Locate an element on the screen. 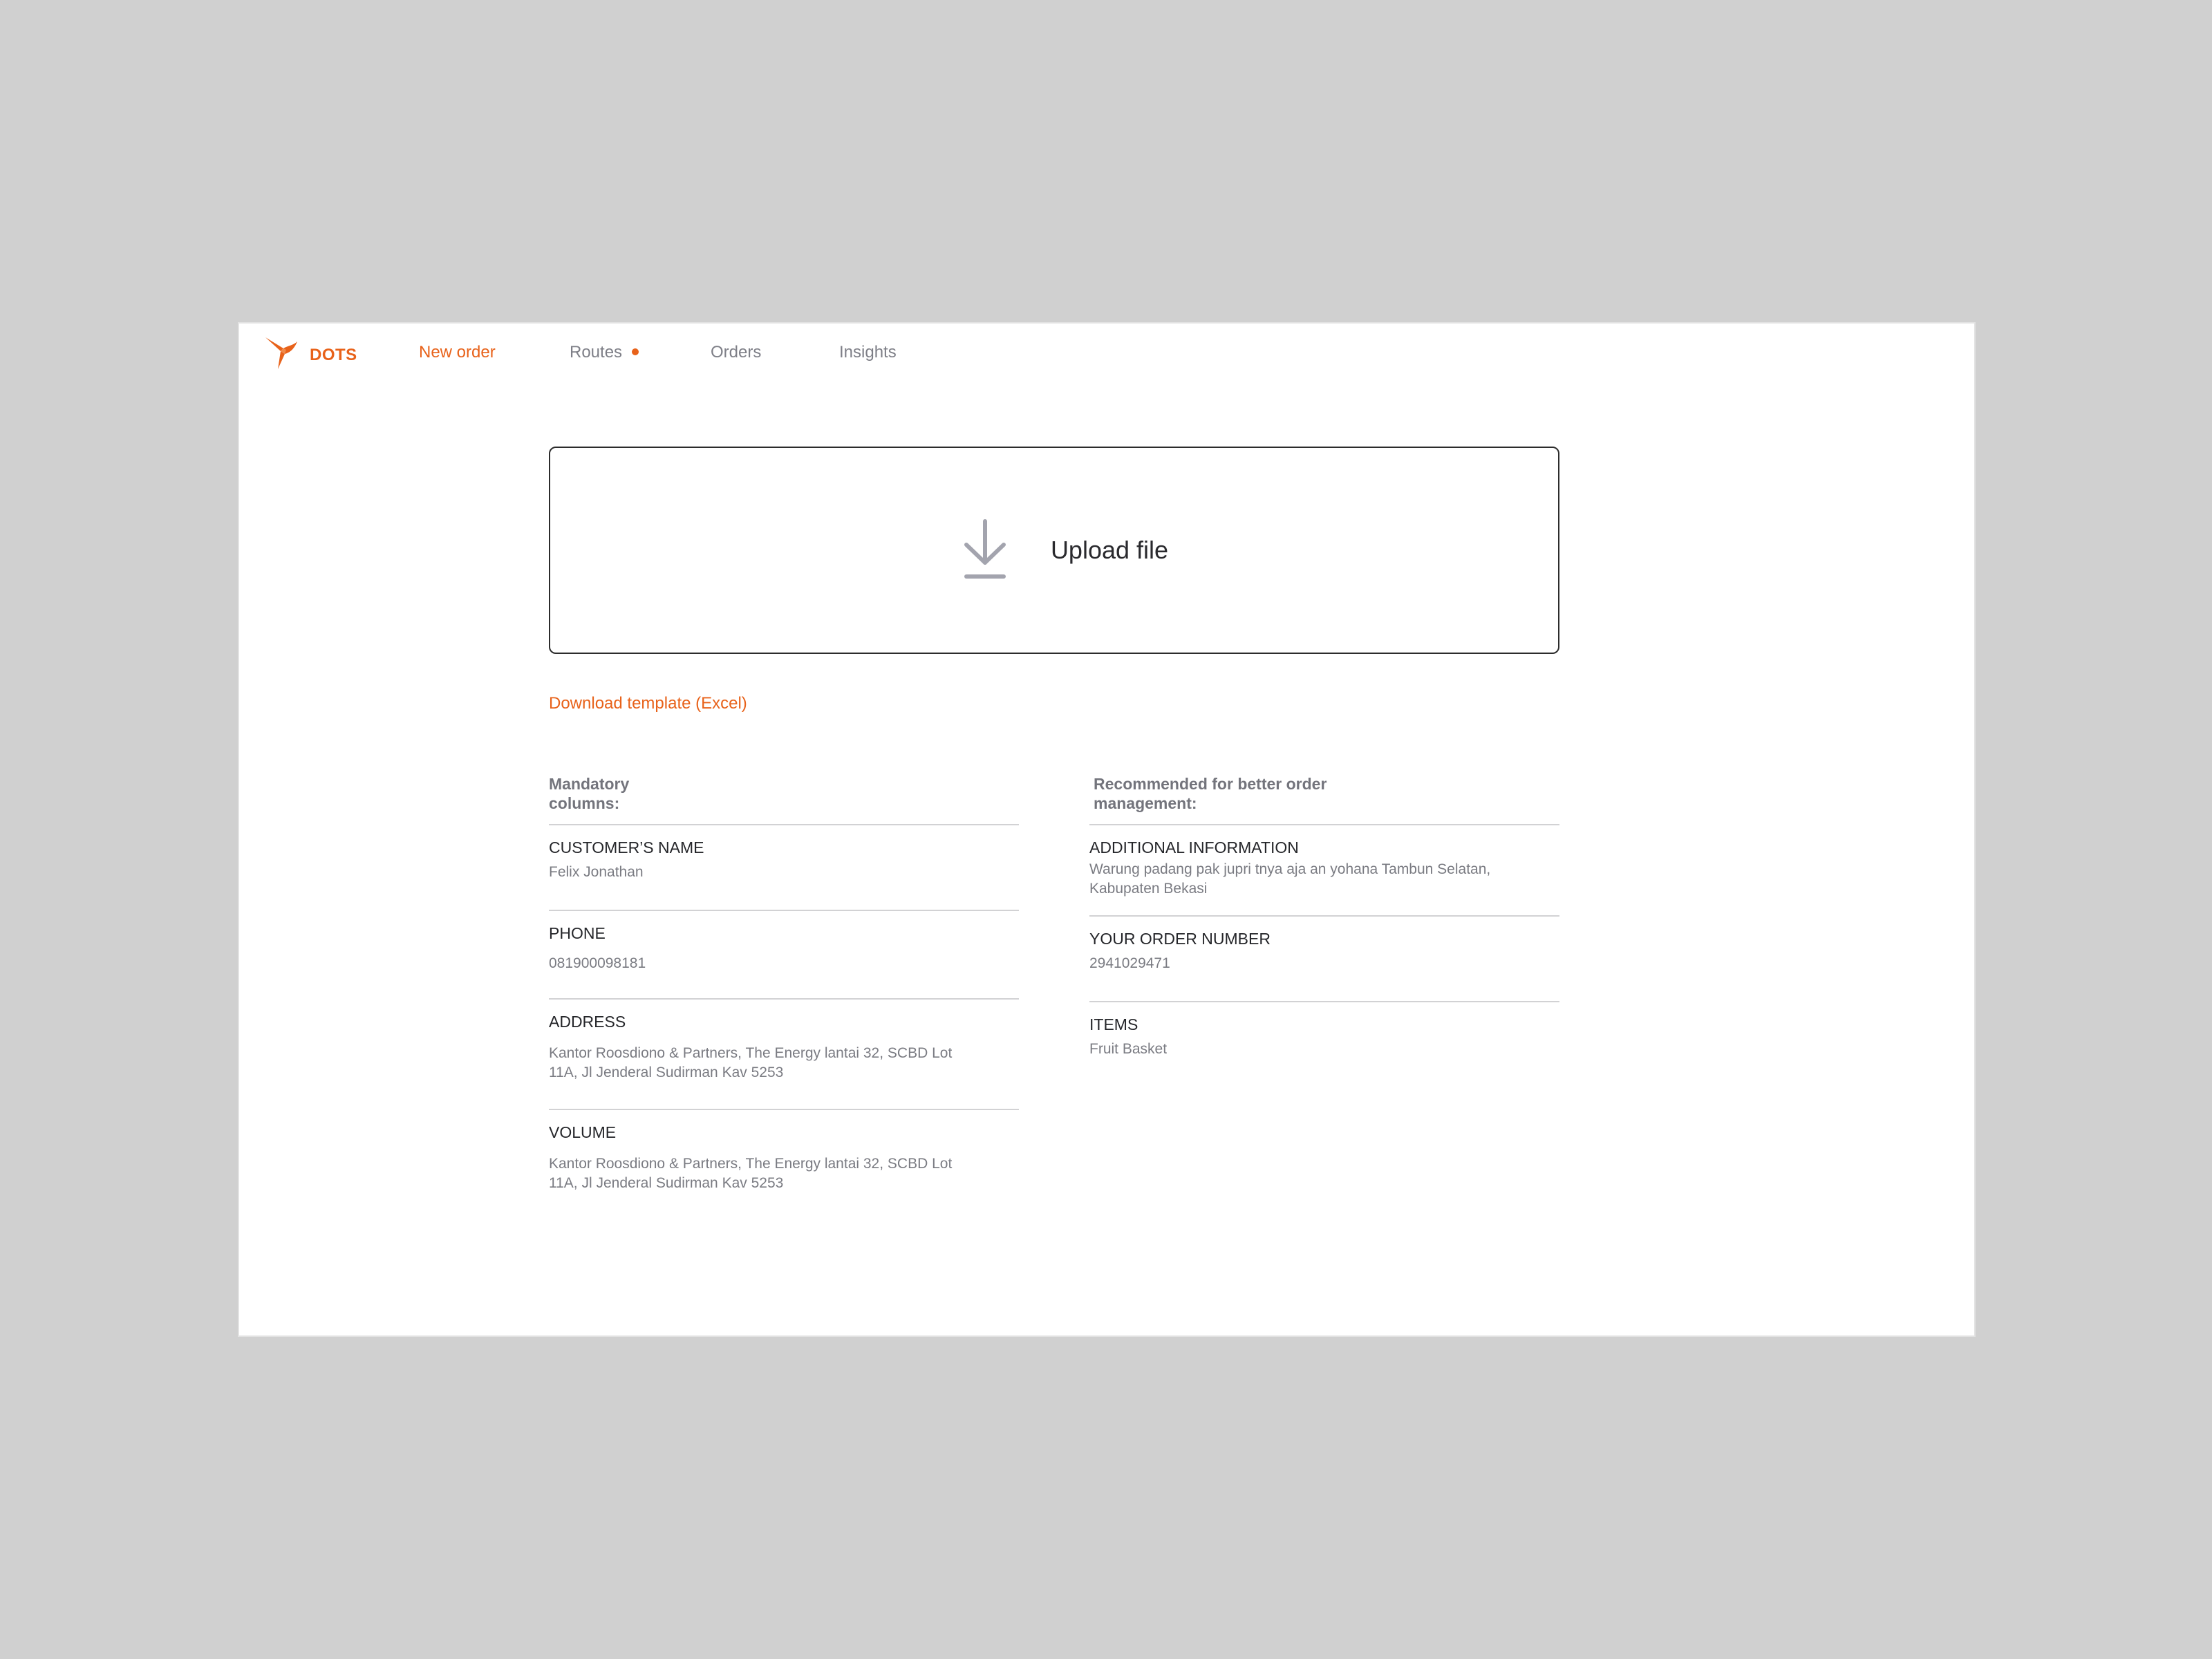 The height and width of the screenshot is (1659, 2212). brand-logo: DOTS is located at coordinates (310, 355).